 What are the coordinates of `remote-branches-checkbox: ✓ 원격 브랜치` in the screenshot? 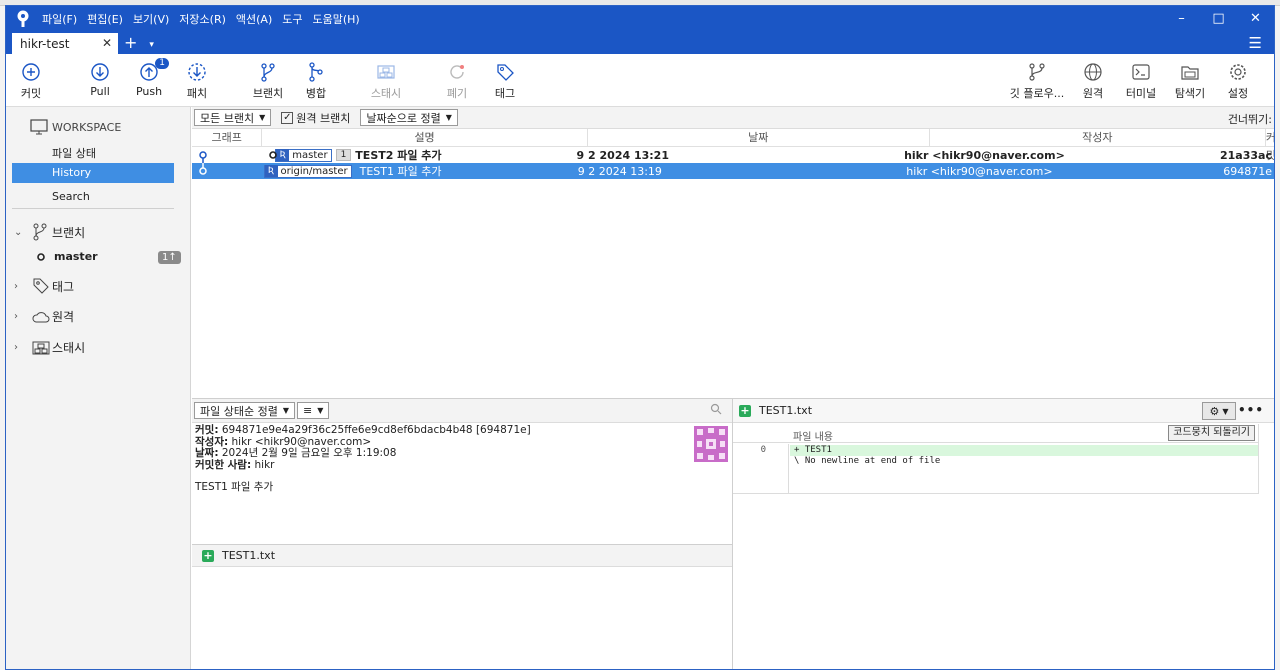 It's located at (315, 118).